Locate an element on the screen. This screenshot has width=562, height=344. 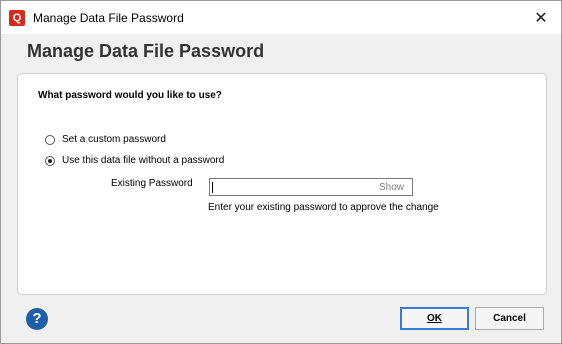
existing-password-field: Show is located at coordinates (311, 187).